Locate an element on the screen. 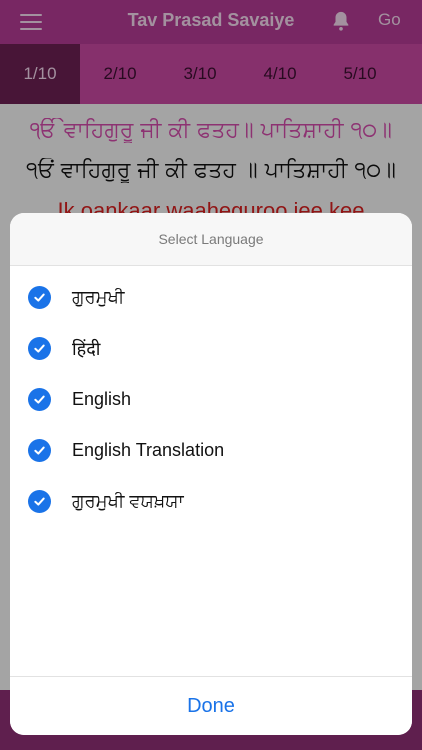 This screenshot has height=750, width=422. language-option-hindi: हिंदी is located at coordinates (211, 348).